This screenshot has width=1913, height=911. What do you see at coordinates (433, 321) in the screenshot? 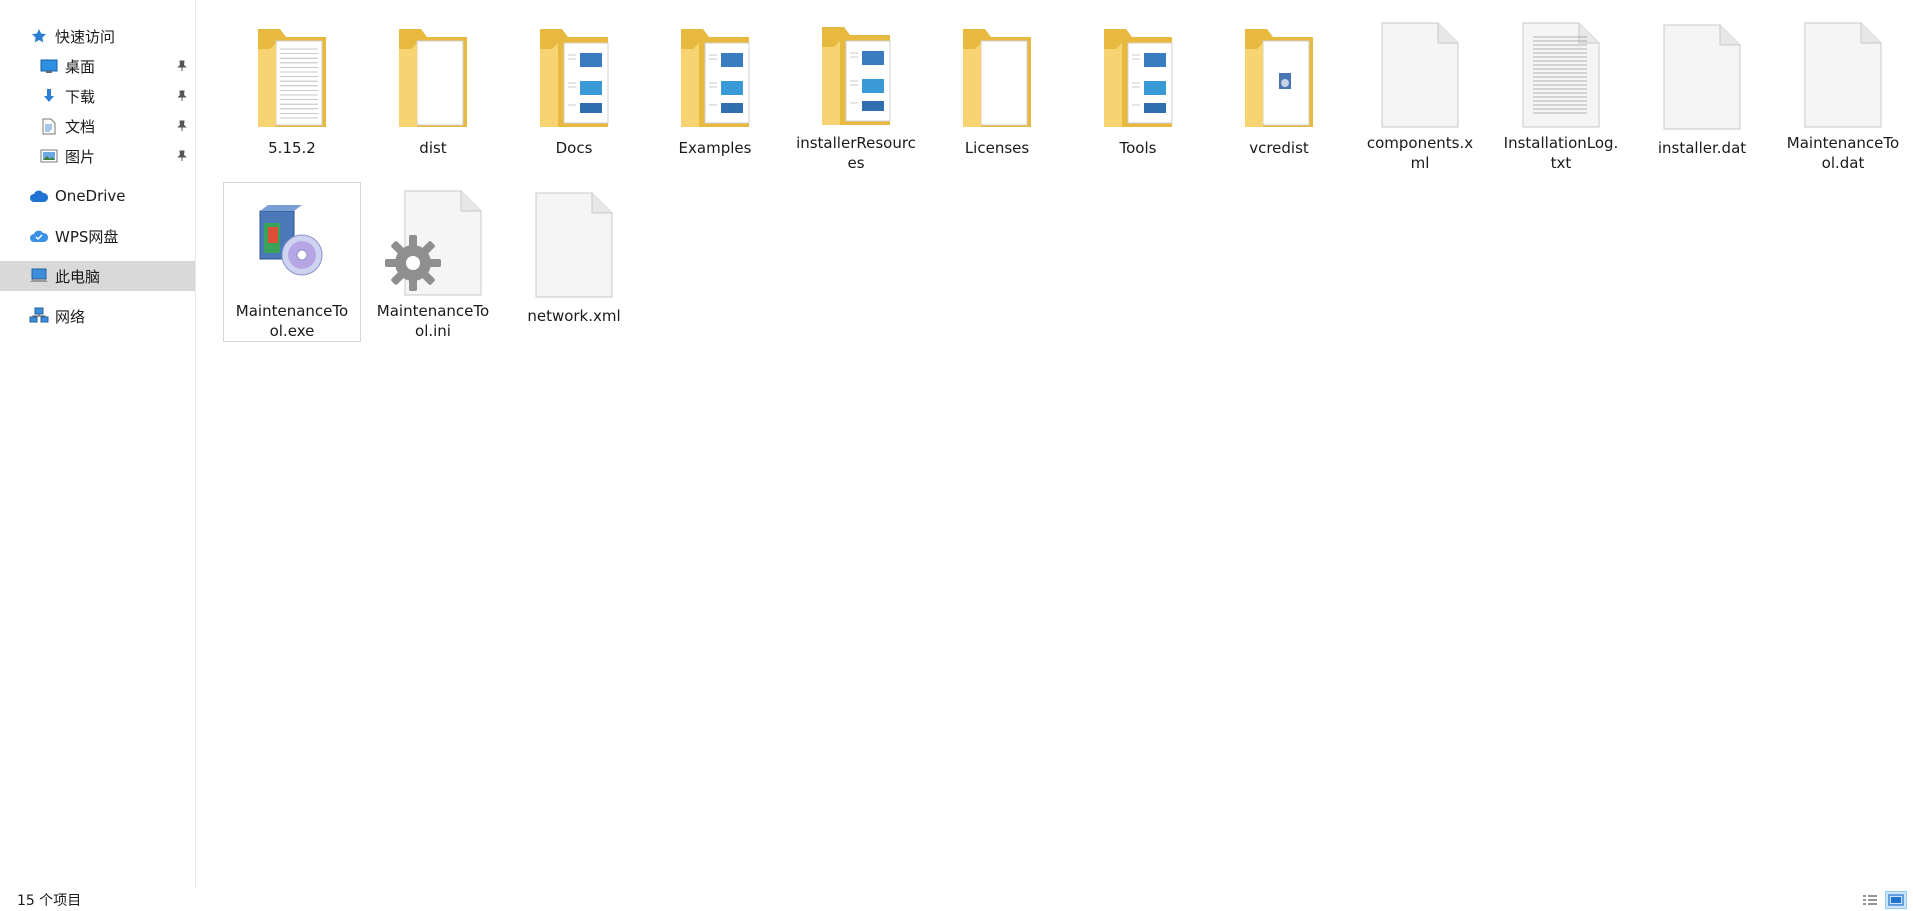
I see `file-name: MaintenanceTool.ini` at bounding box center [433, 321].